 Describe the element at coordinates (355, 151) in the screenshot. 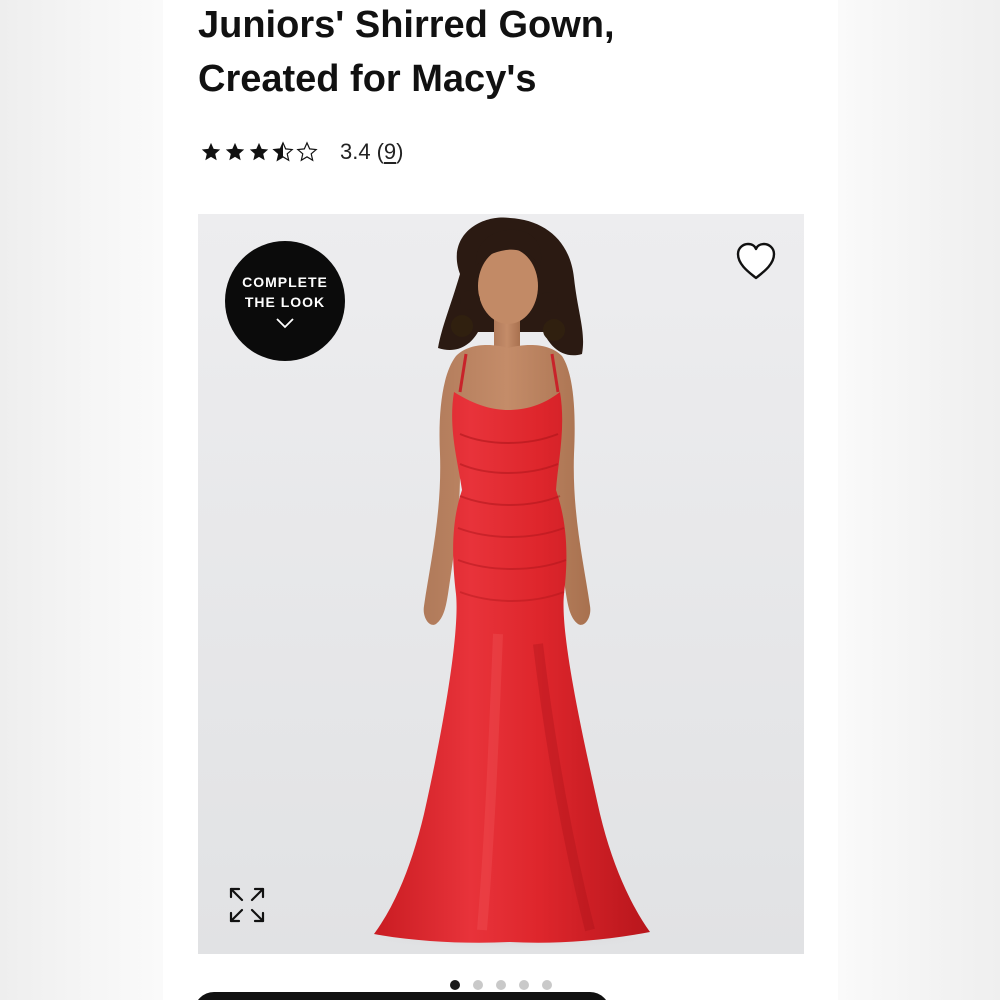

I see `rating-value: 3.4` at that location.